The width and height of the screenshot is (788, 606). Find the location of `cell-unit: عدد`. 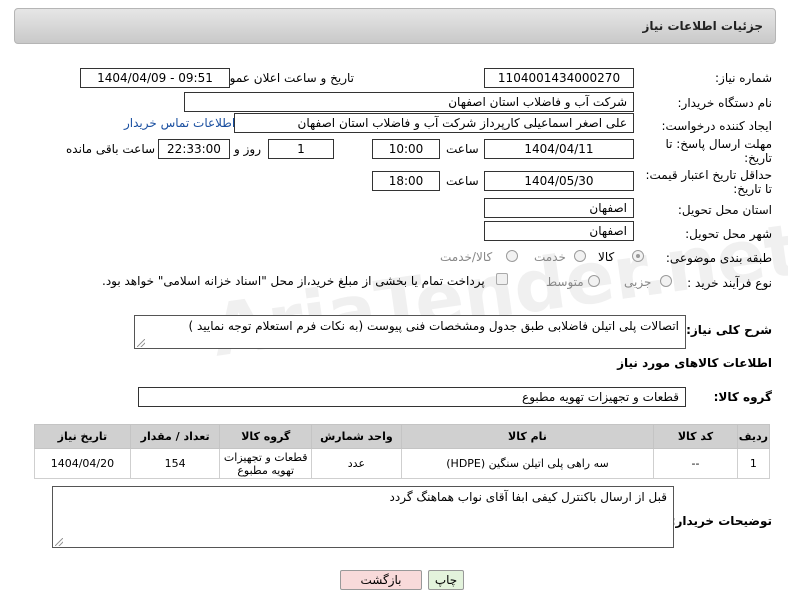

cell-unit: عدد is located at coordinates (356, 463).